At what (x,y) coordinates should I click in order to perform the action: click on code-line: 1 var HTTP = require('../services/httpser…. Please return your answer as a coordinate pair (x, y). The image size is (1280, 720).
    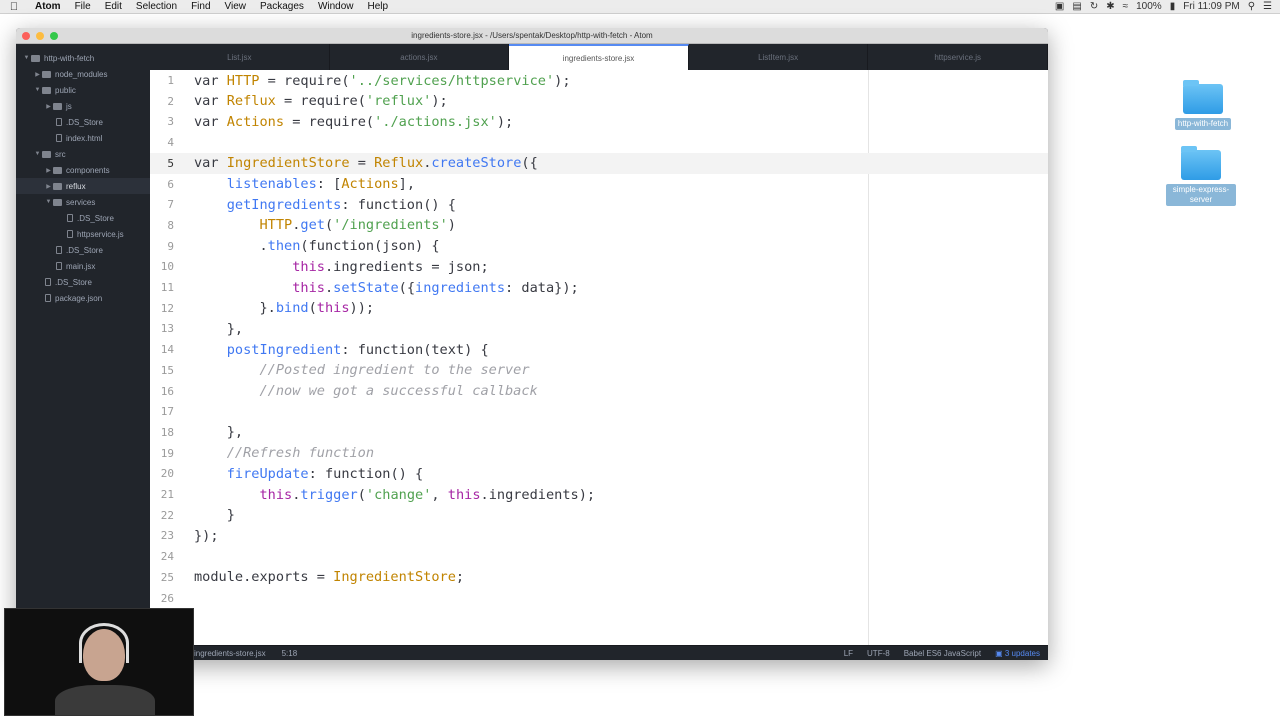
    Looking at the image, I should click on (599, 80).